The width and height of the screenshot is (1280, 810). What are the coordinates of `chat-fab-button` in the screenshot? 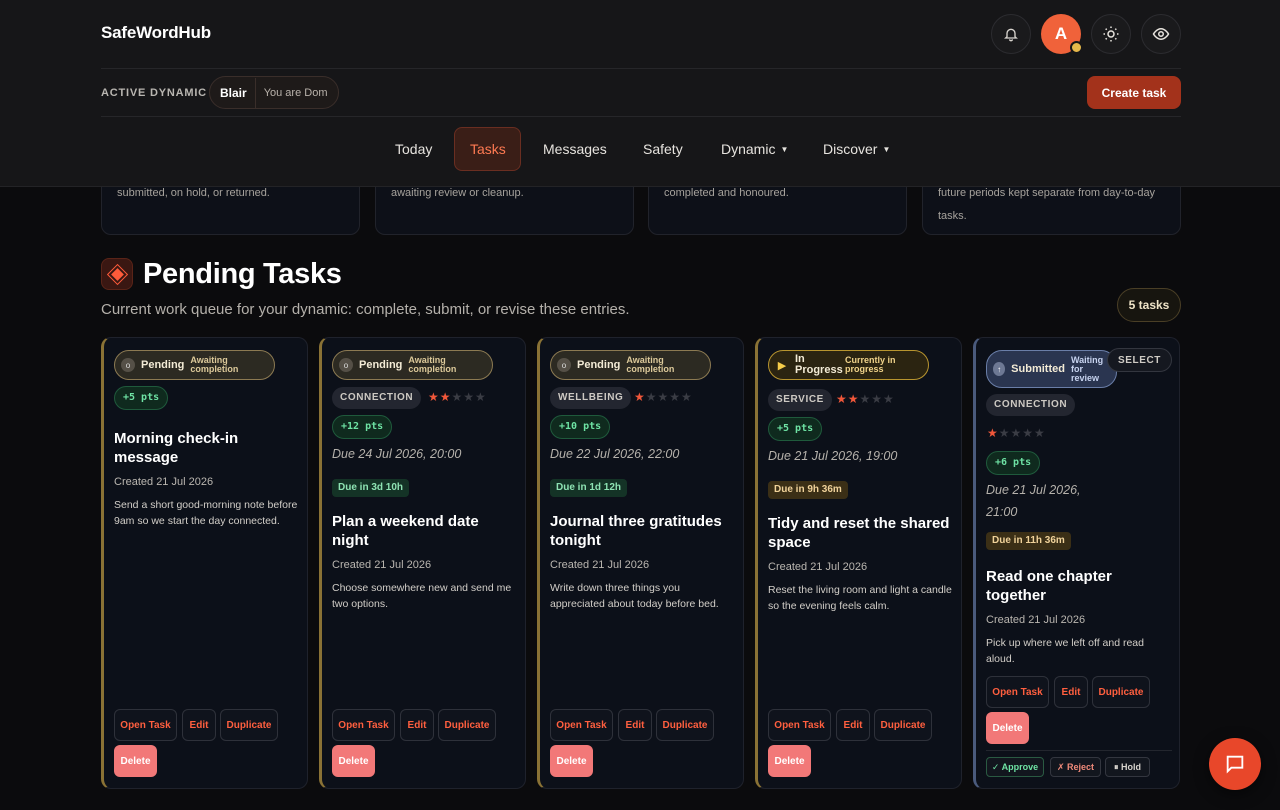 It's located at (1235, 764).